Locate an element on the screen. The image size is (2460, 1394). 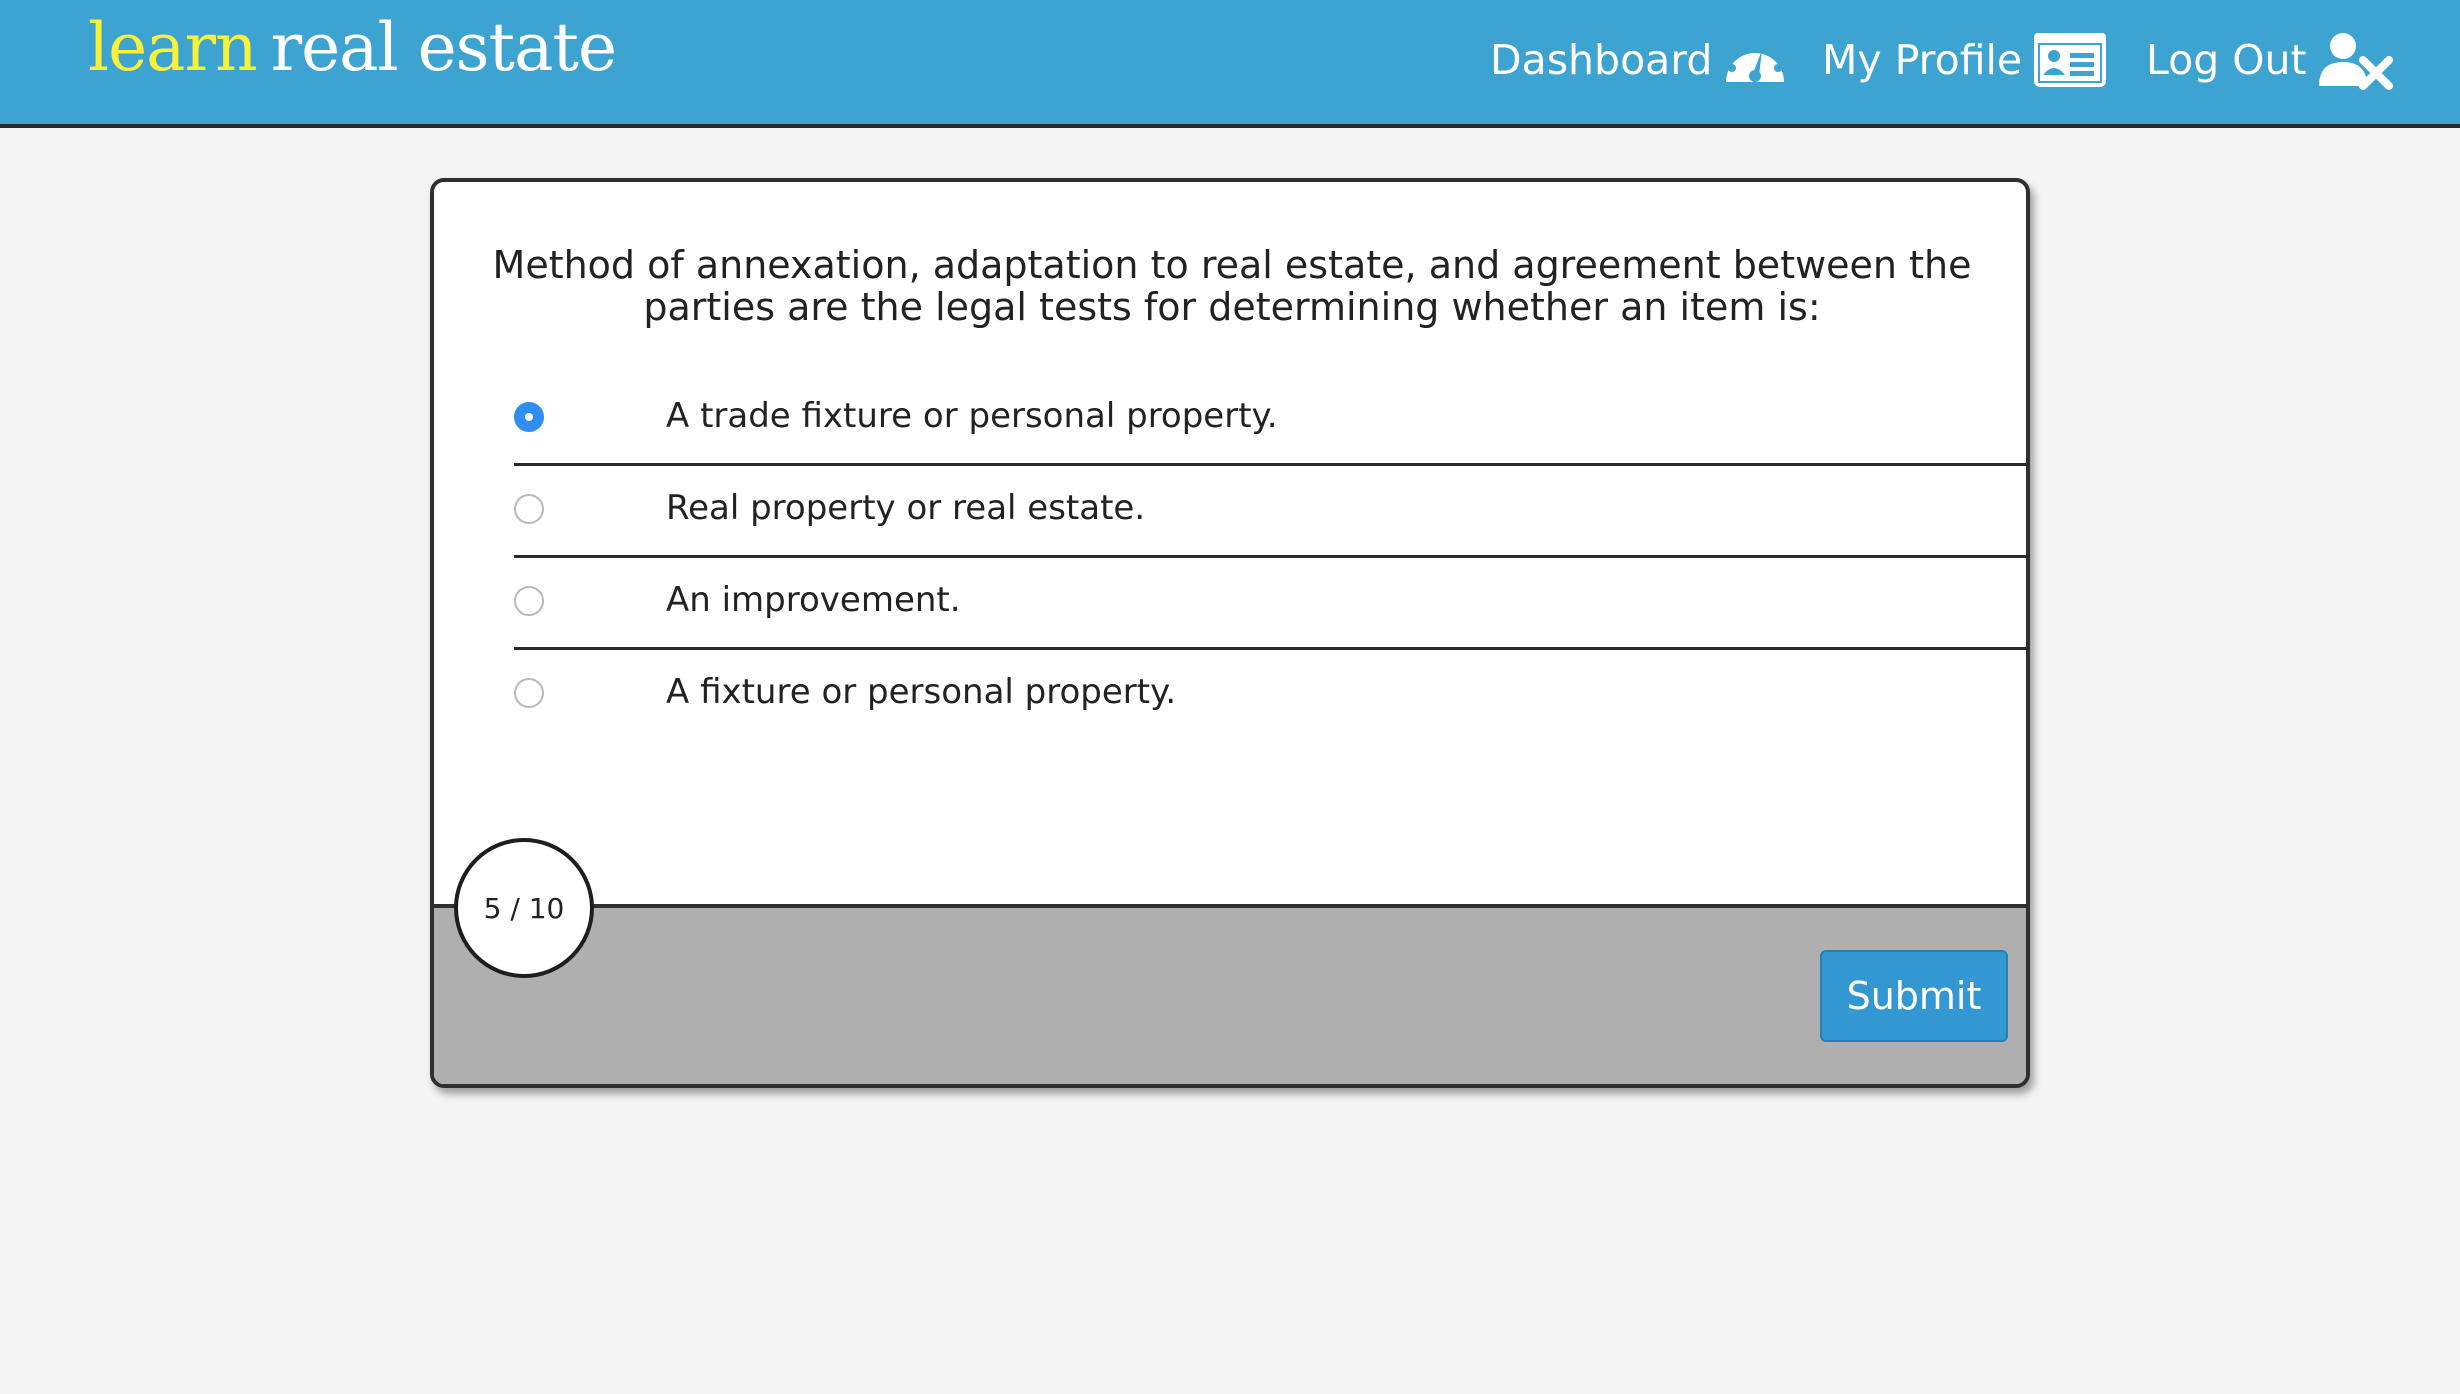
answer-option-label: Real property or real estate. is located at coordinates (906, 508).